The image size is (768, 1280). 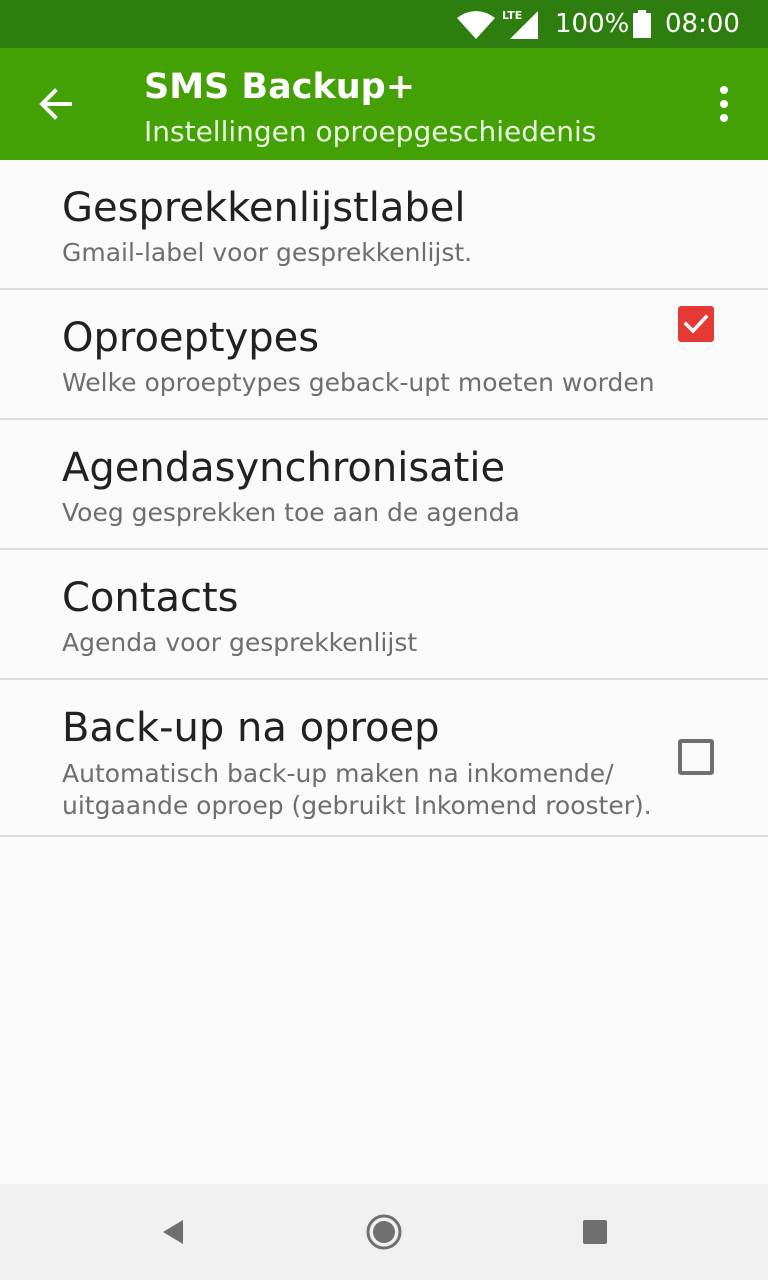 I want to click on pref-contacts: Contacts Agenda voor gesprekkenlijst, so click(x=384, y=615).